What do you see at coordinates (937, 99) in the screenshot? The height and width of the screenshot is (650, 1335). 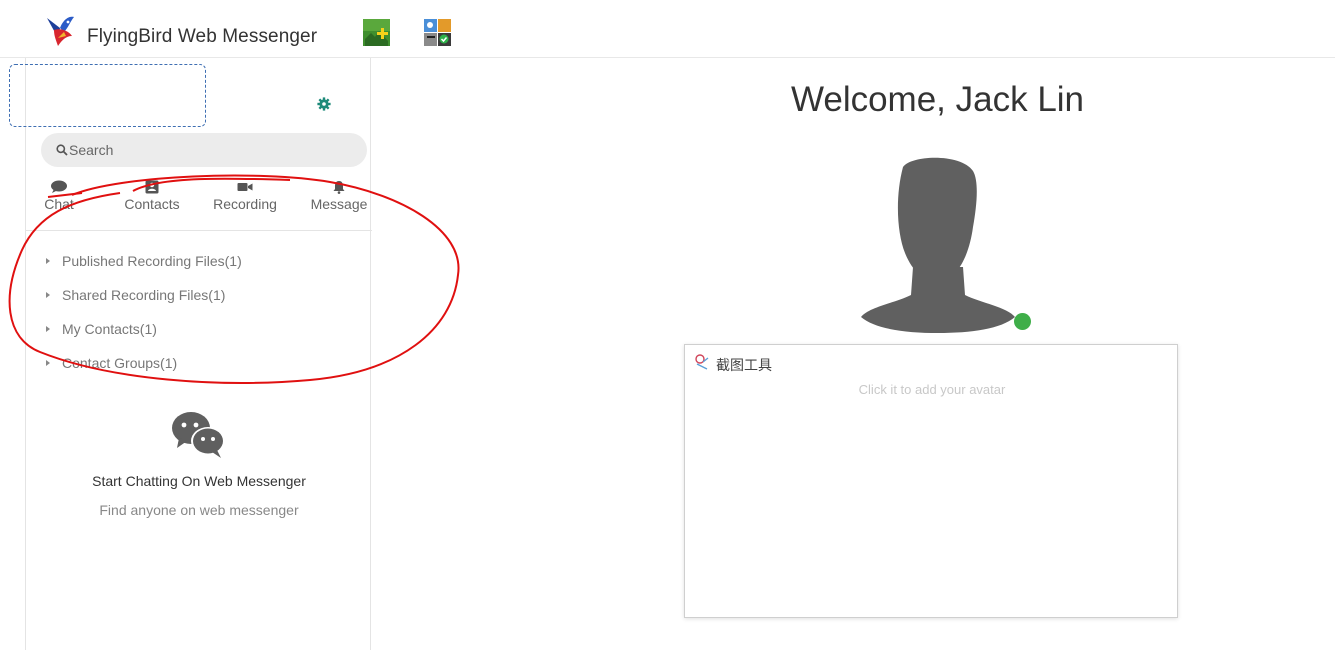 I see `welcome-heading: Welcome, Jack Lin` at bounding box center [937, 99].